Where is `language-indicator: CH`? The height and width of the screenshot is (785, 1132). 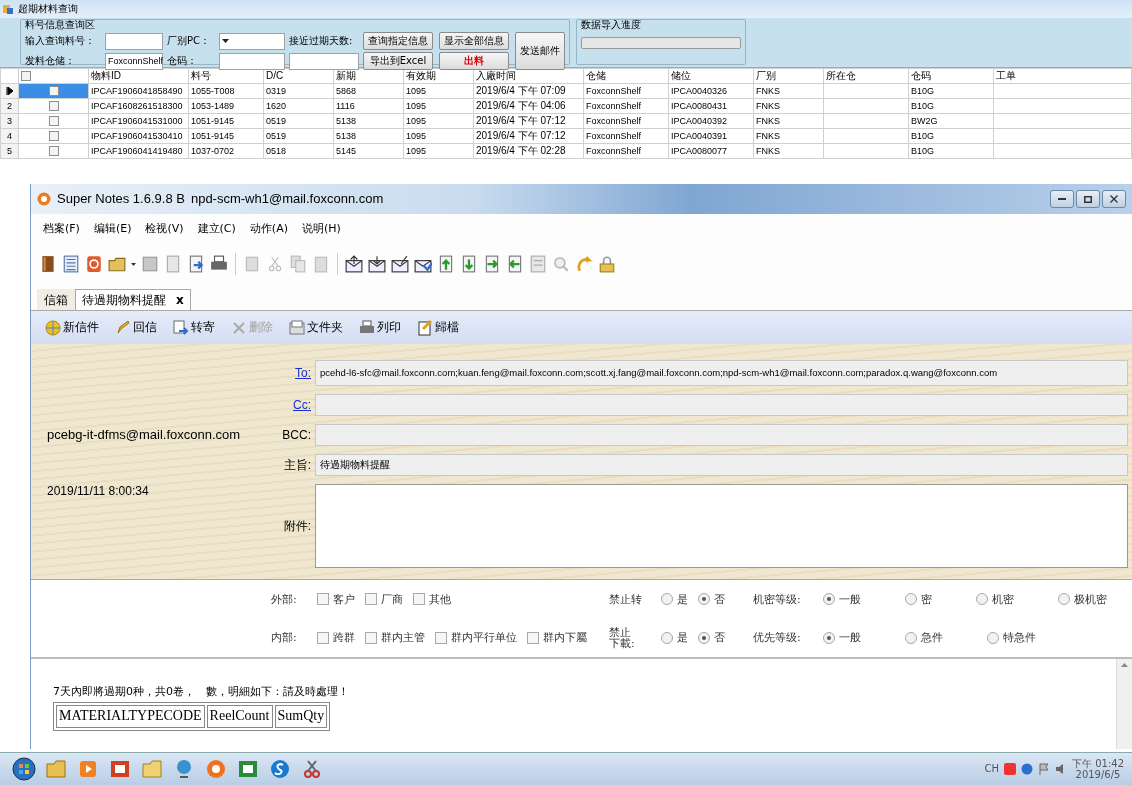
language-indicator: CH is located at coordinates (991, 769).